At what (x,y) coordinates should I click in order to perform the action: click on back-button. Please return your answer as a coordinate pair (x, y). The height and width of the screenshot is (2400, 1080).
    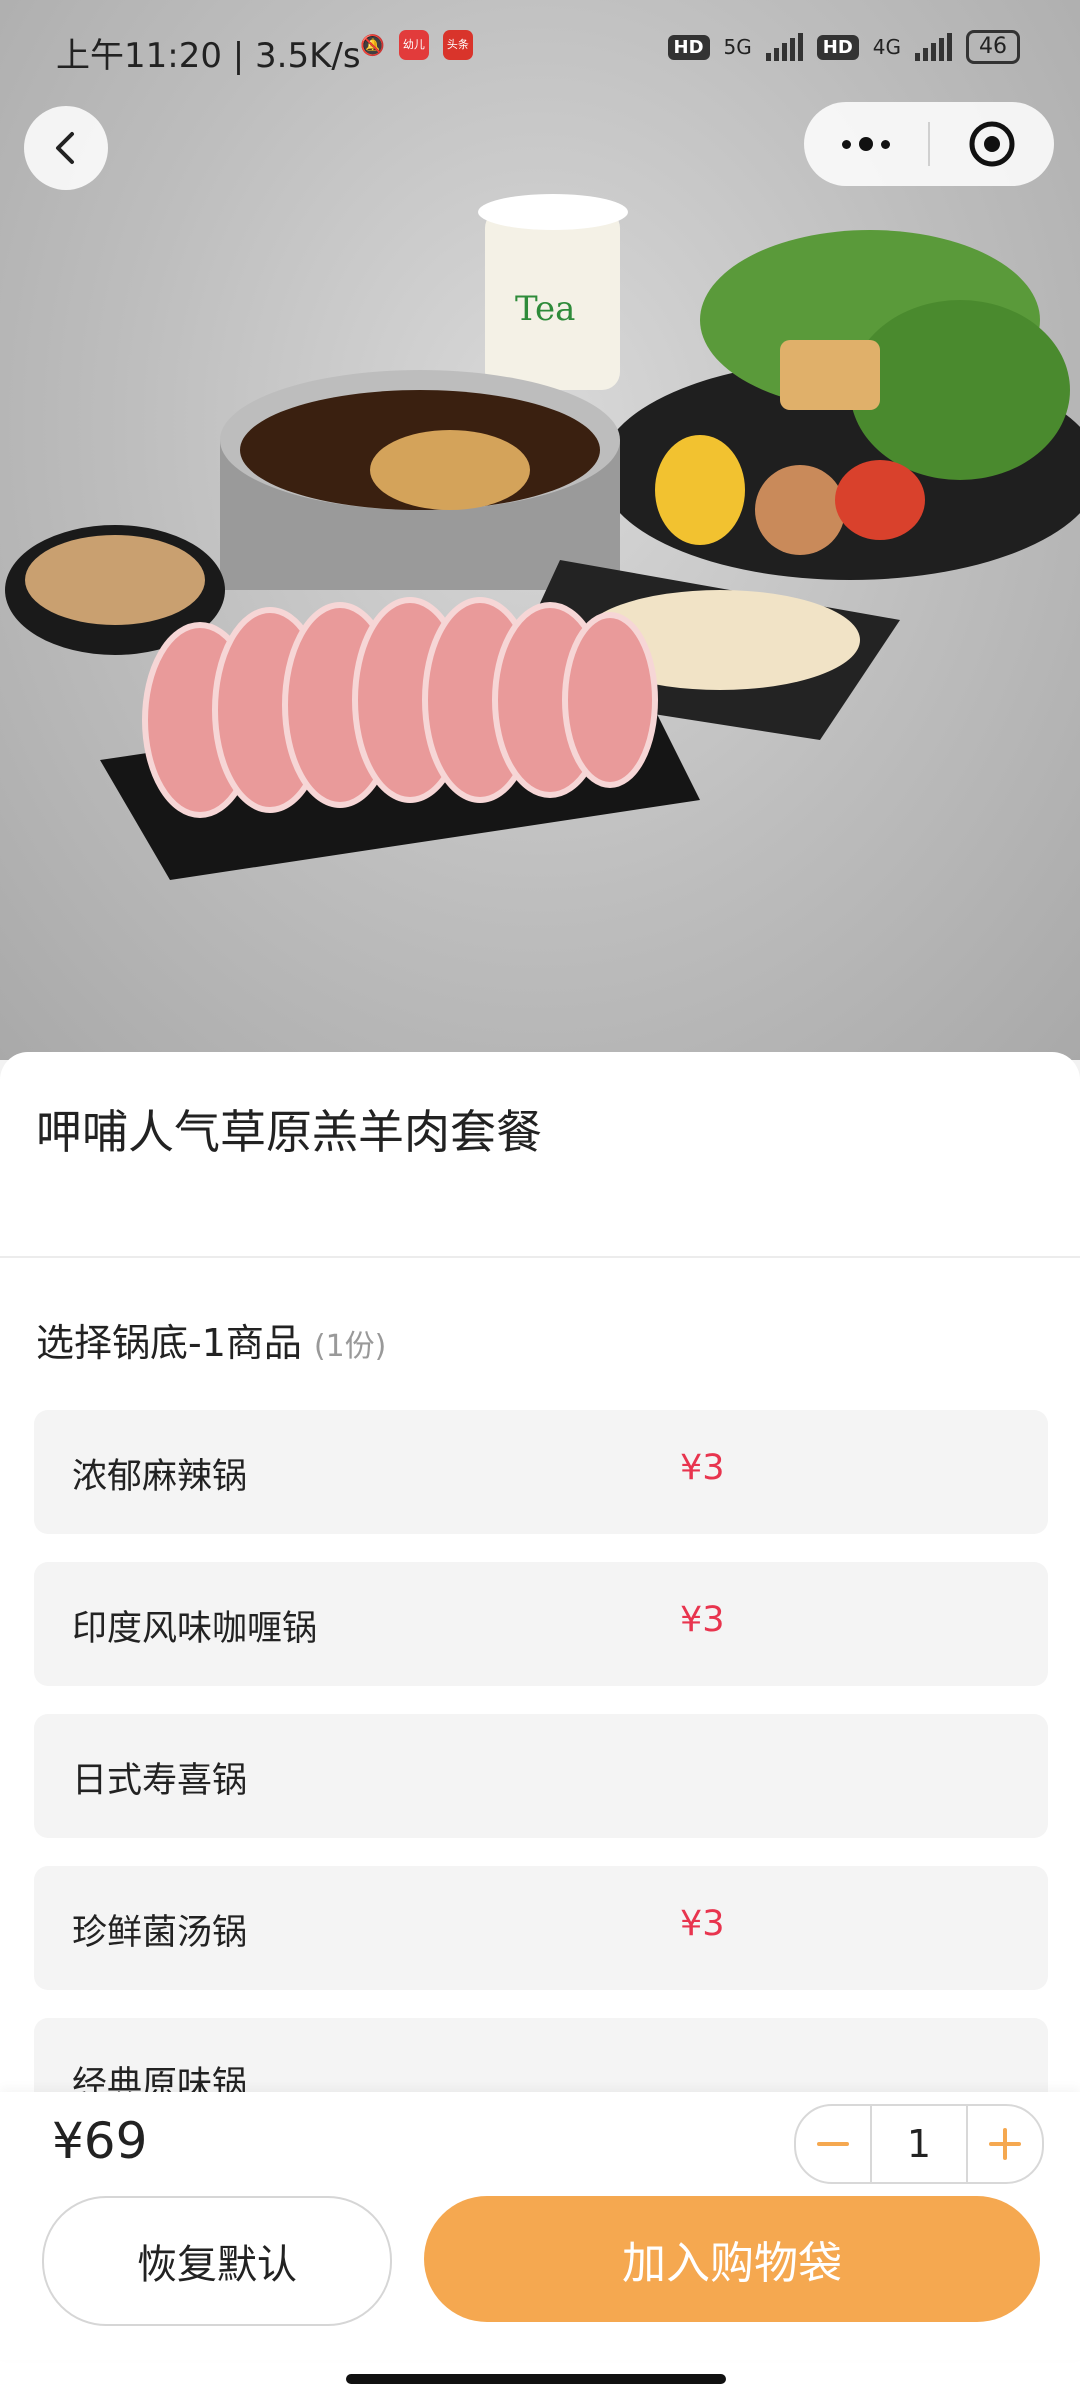
    Looking at the image, I should click on (66, 148).